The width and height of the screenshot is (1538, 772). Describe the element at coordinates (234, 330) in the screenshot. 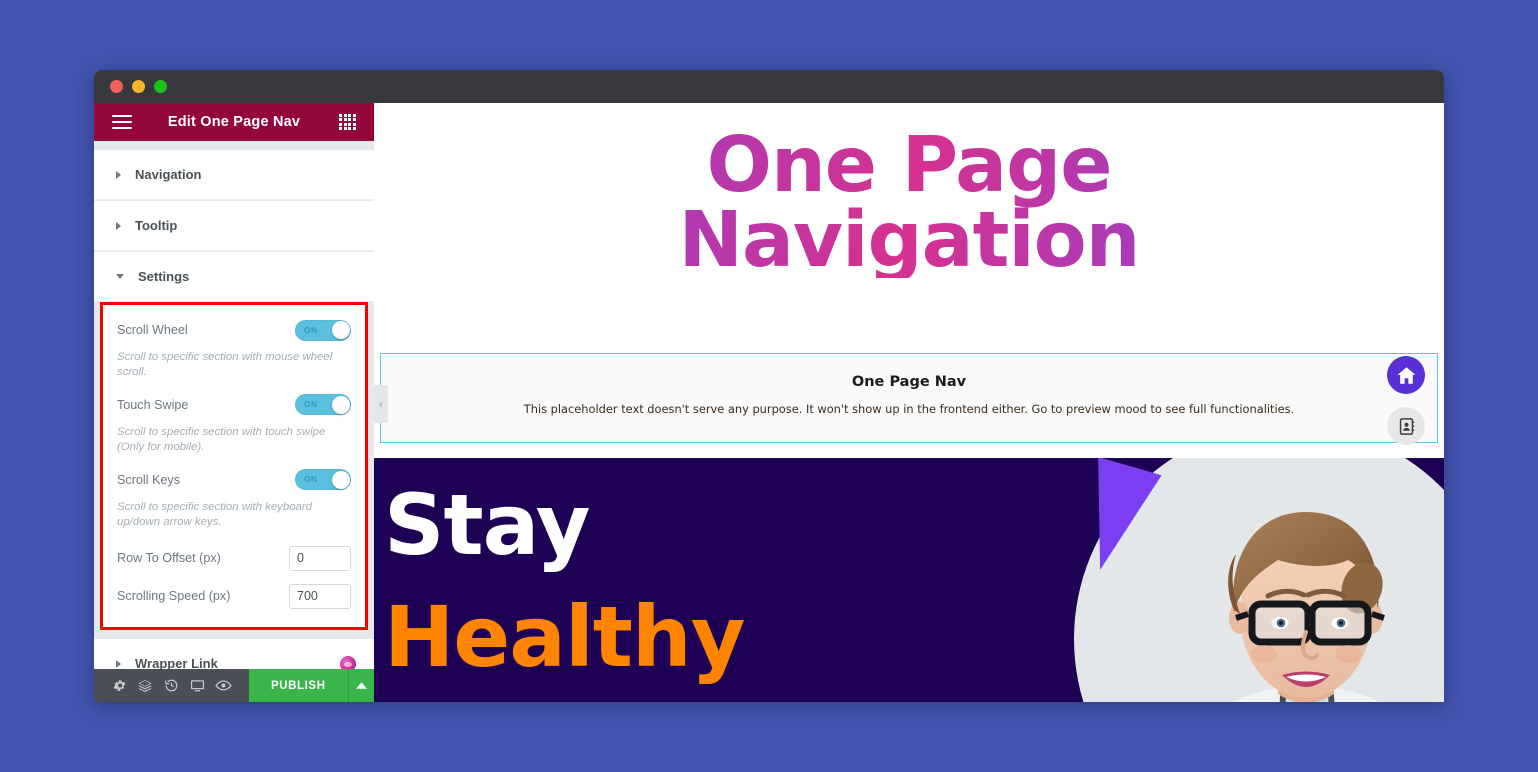

I see `control-scroll-wheel: Scroll Wheel ON` at that location.